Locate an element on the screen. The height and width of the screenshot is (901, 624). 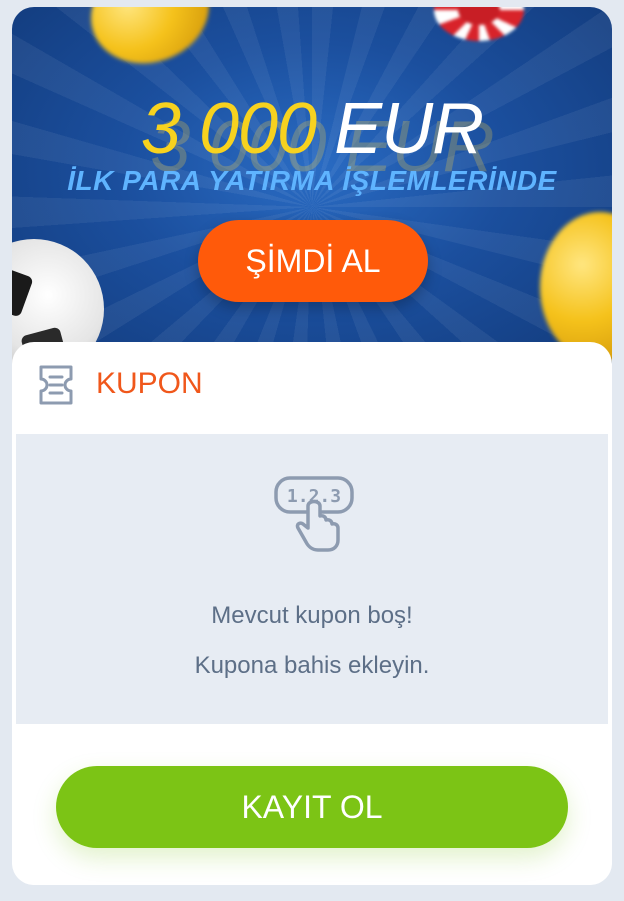
keypad-finger-icon: 1.2.3 is located at coordinates (314, 514).